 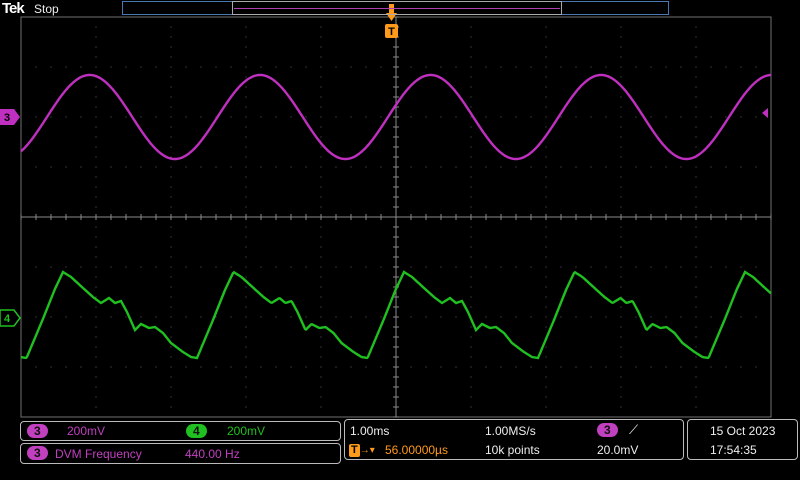 I want to click on ch3-offset-marker: 3, so click(x=10, y=117).